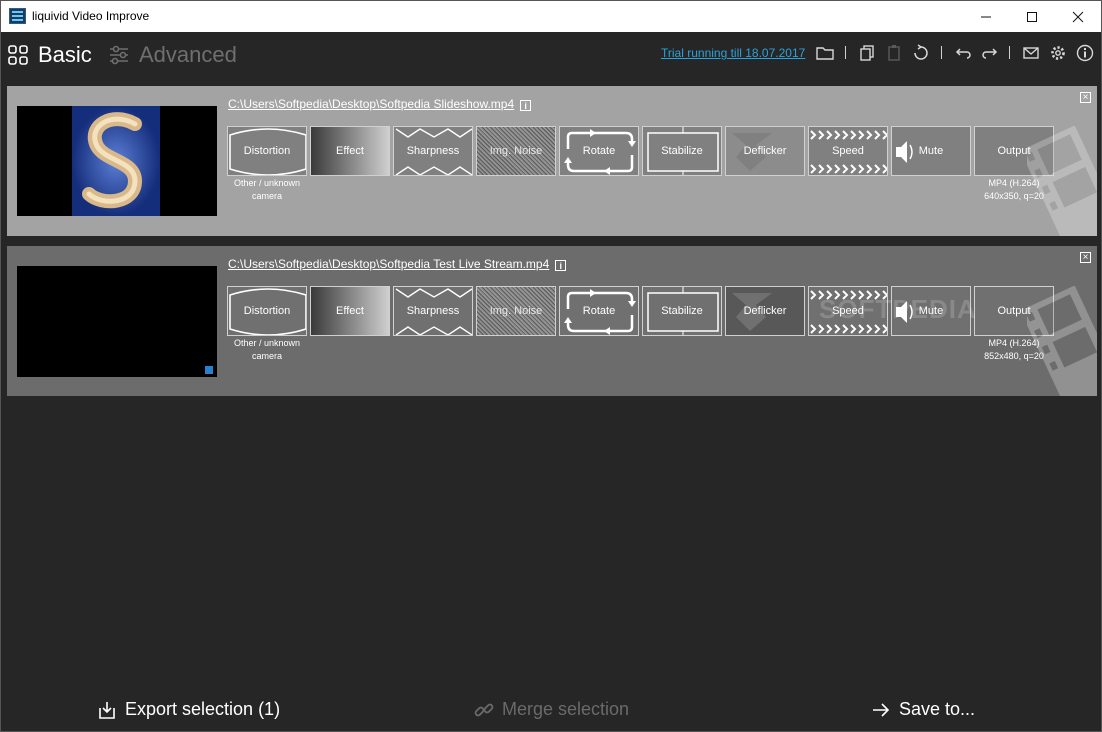  I want to click on arrow-right-icon, so click(881, 709).